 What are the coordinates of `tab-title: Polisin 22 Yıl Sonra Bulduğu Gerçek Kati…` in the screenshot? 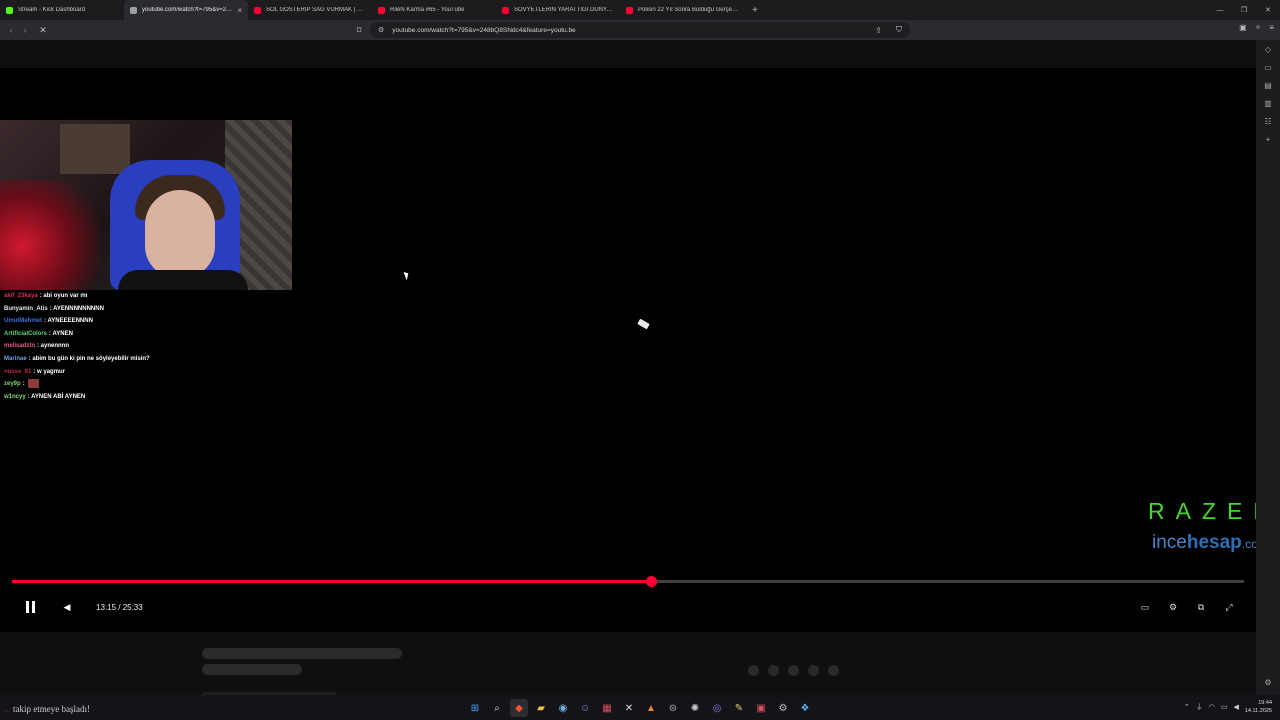 It's located at (688, 10).